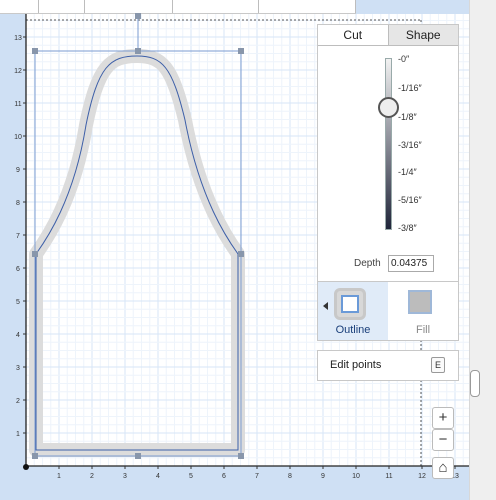  I want to click on x-tick-label: 9, so click(323, 476).